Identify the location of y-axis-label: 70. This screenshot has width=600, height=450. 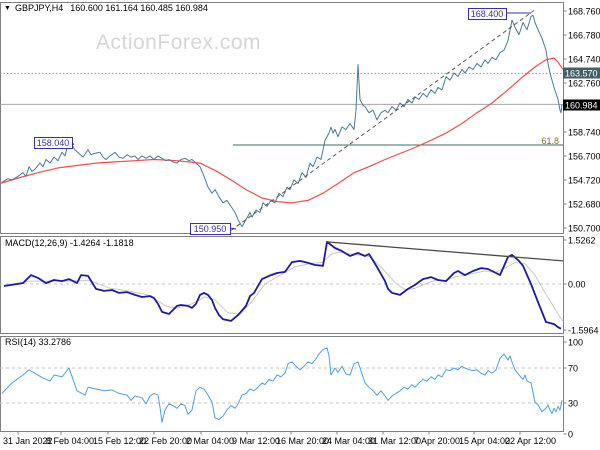
(573, 369).